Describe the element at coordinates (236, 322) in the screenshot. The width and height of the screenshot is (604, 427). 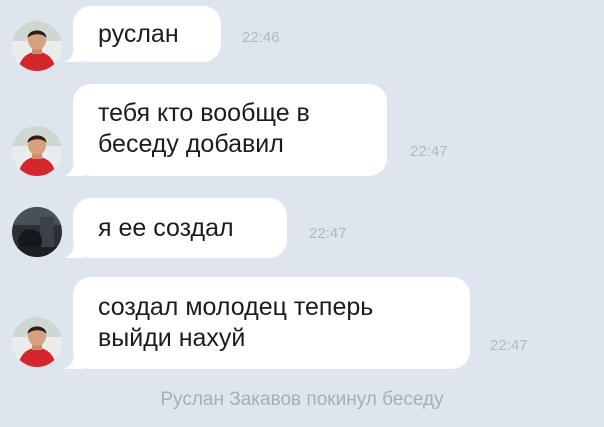
I see `message-text: создал молодец теперь выйди нахуй` at that location.